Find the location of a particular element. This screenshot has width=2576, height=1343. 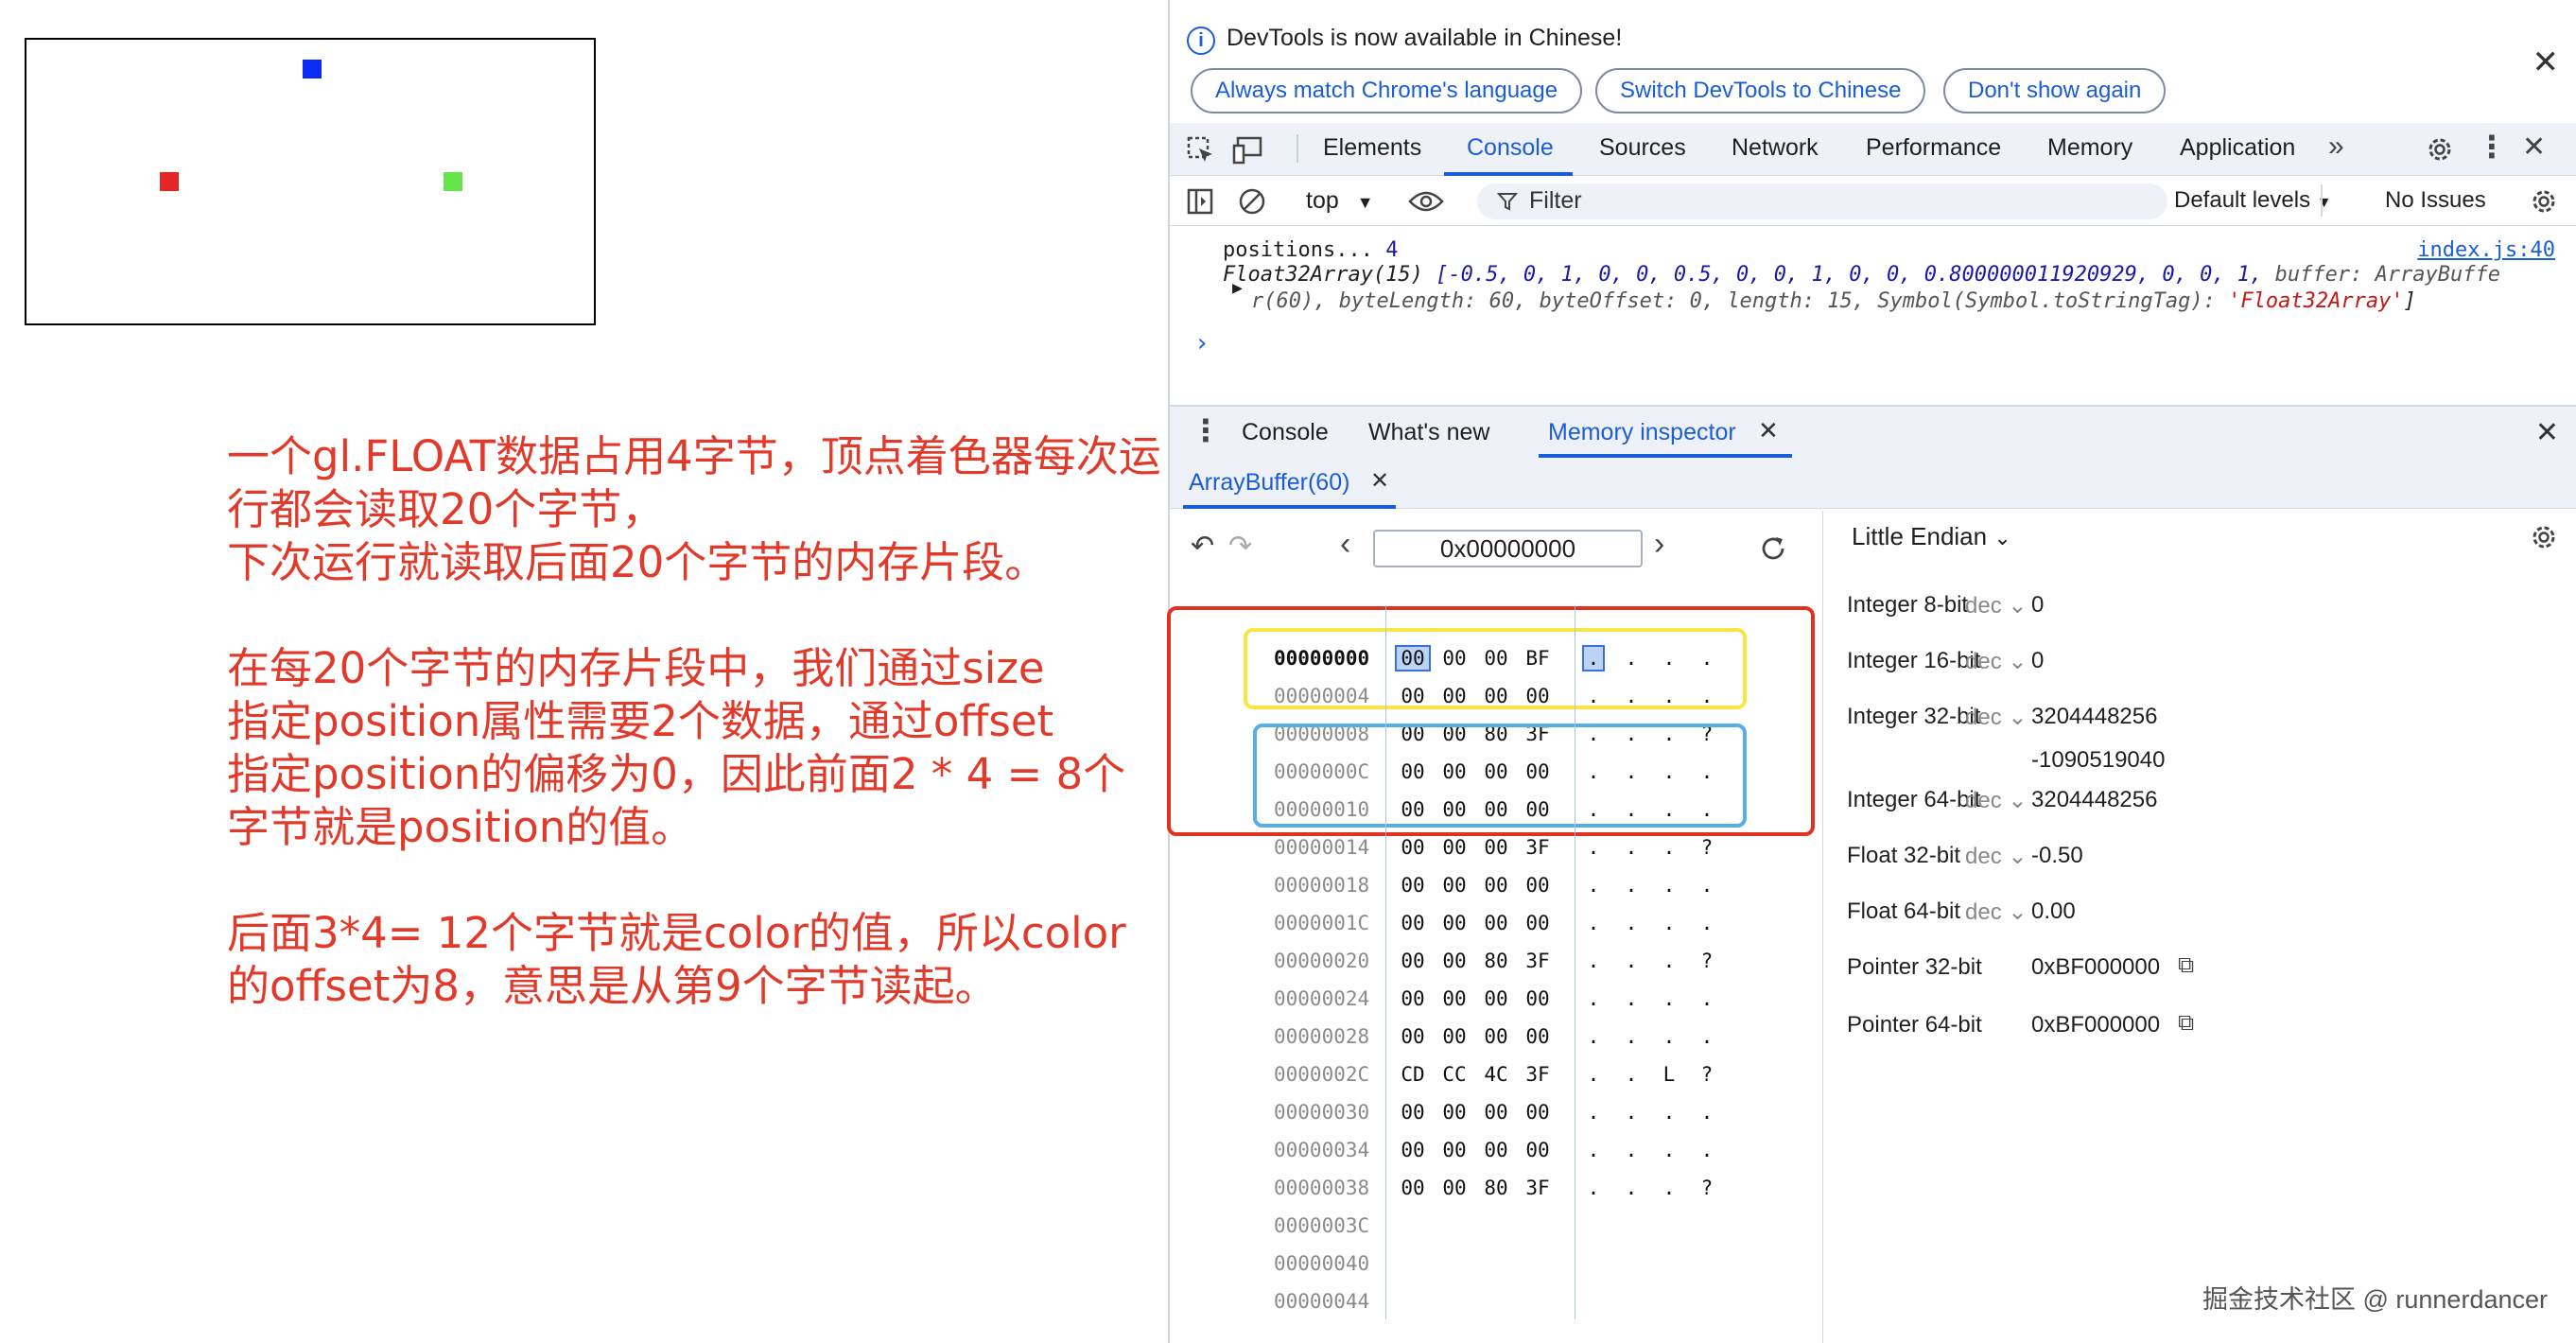

redo-icon: ↷ is located at coordinates (1240, 546).